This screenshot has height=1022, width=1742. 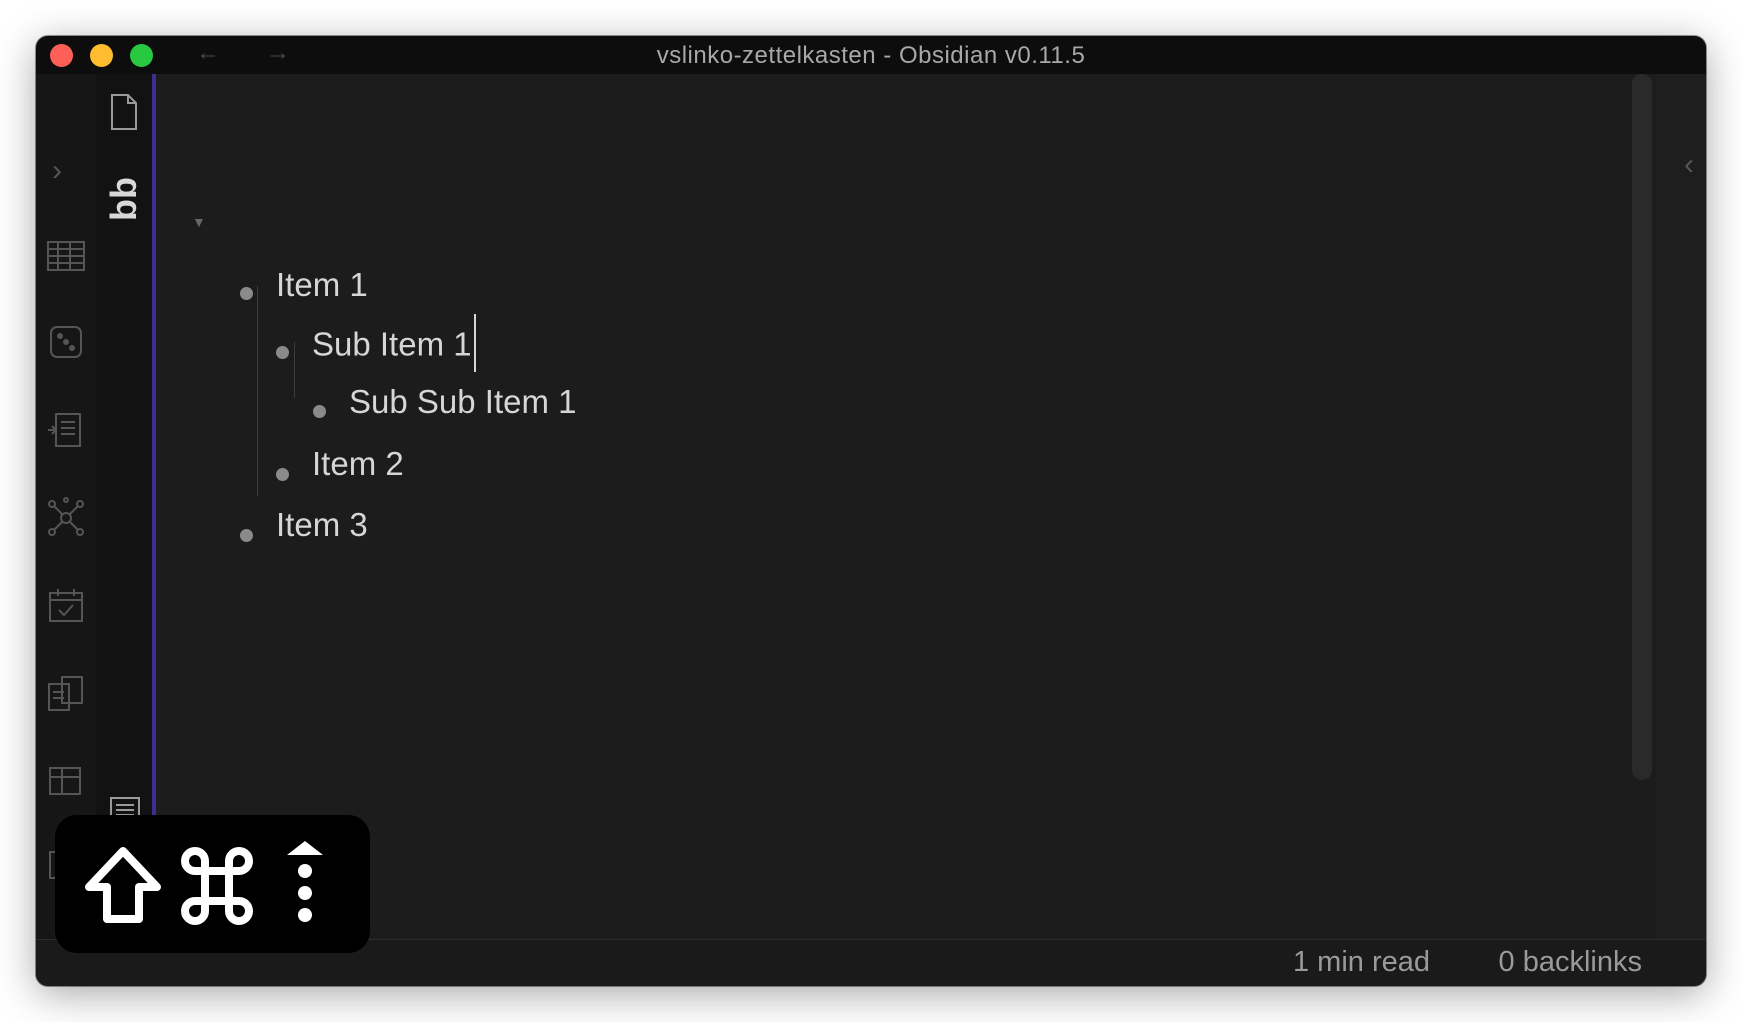 I want to click on list-item: Sub Sub Item 1, so click(x=462, y=402).